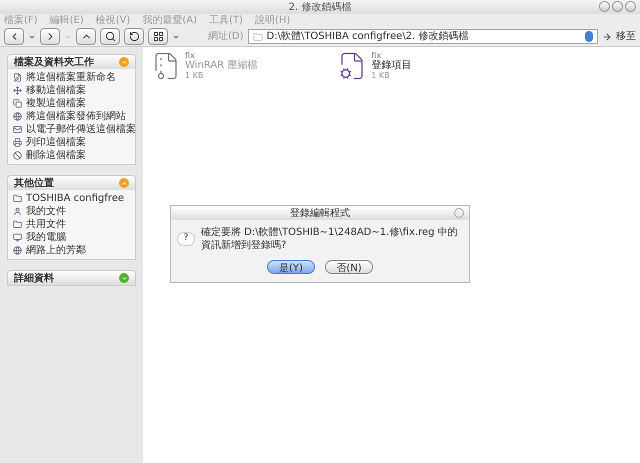 Image resolution: width=640 pixels, height=463 pixels. Describe the element at coordinates (46, 225) in the screenshot. I see `task-link: 共用文件` at that location.